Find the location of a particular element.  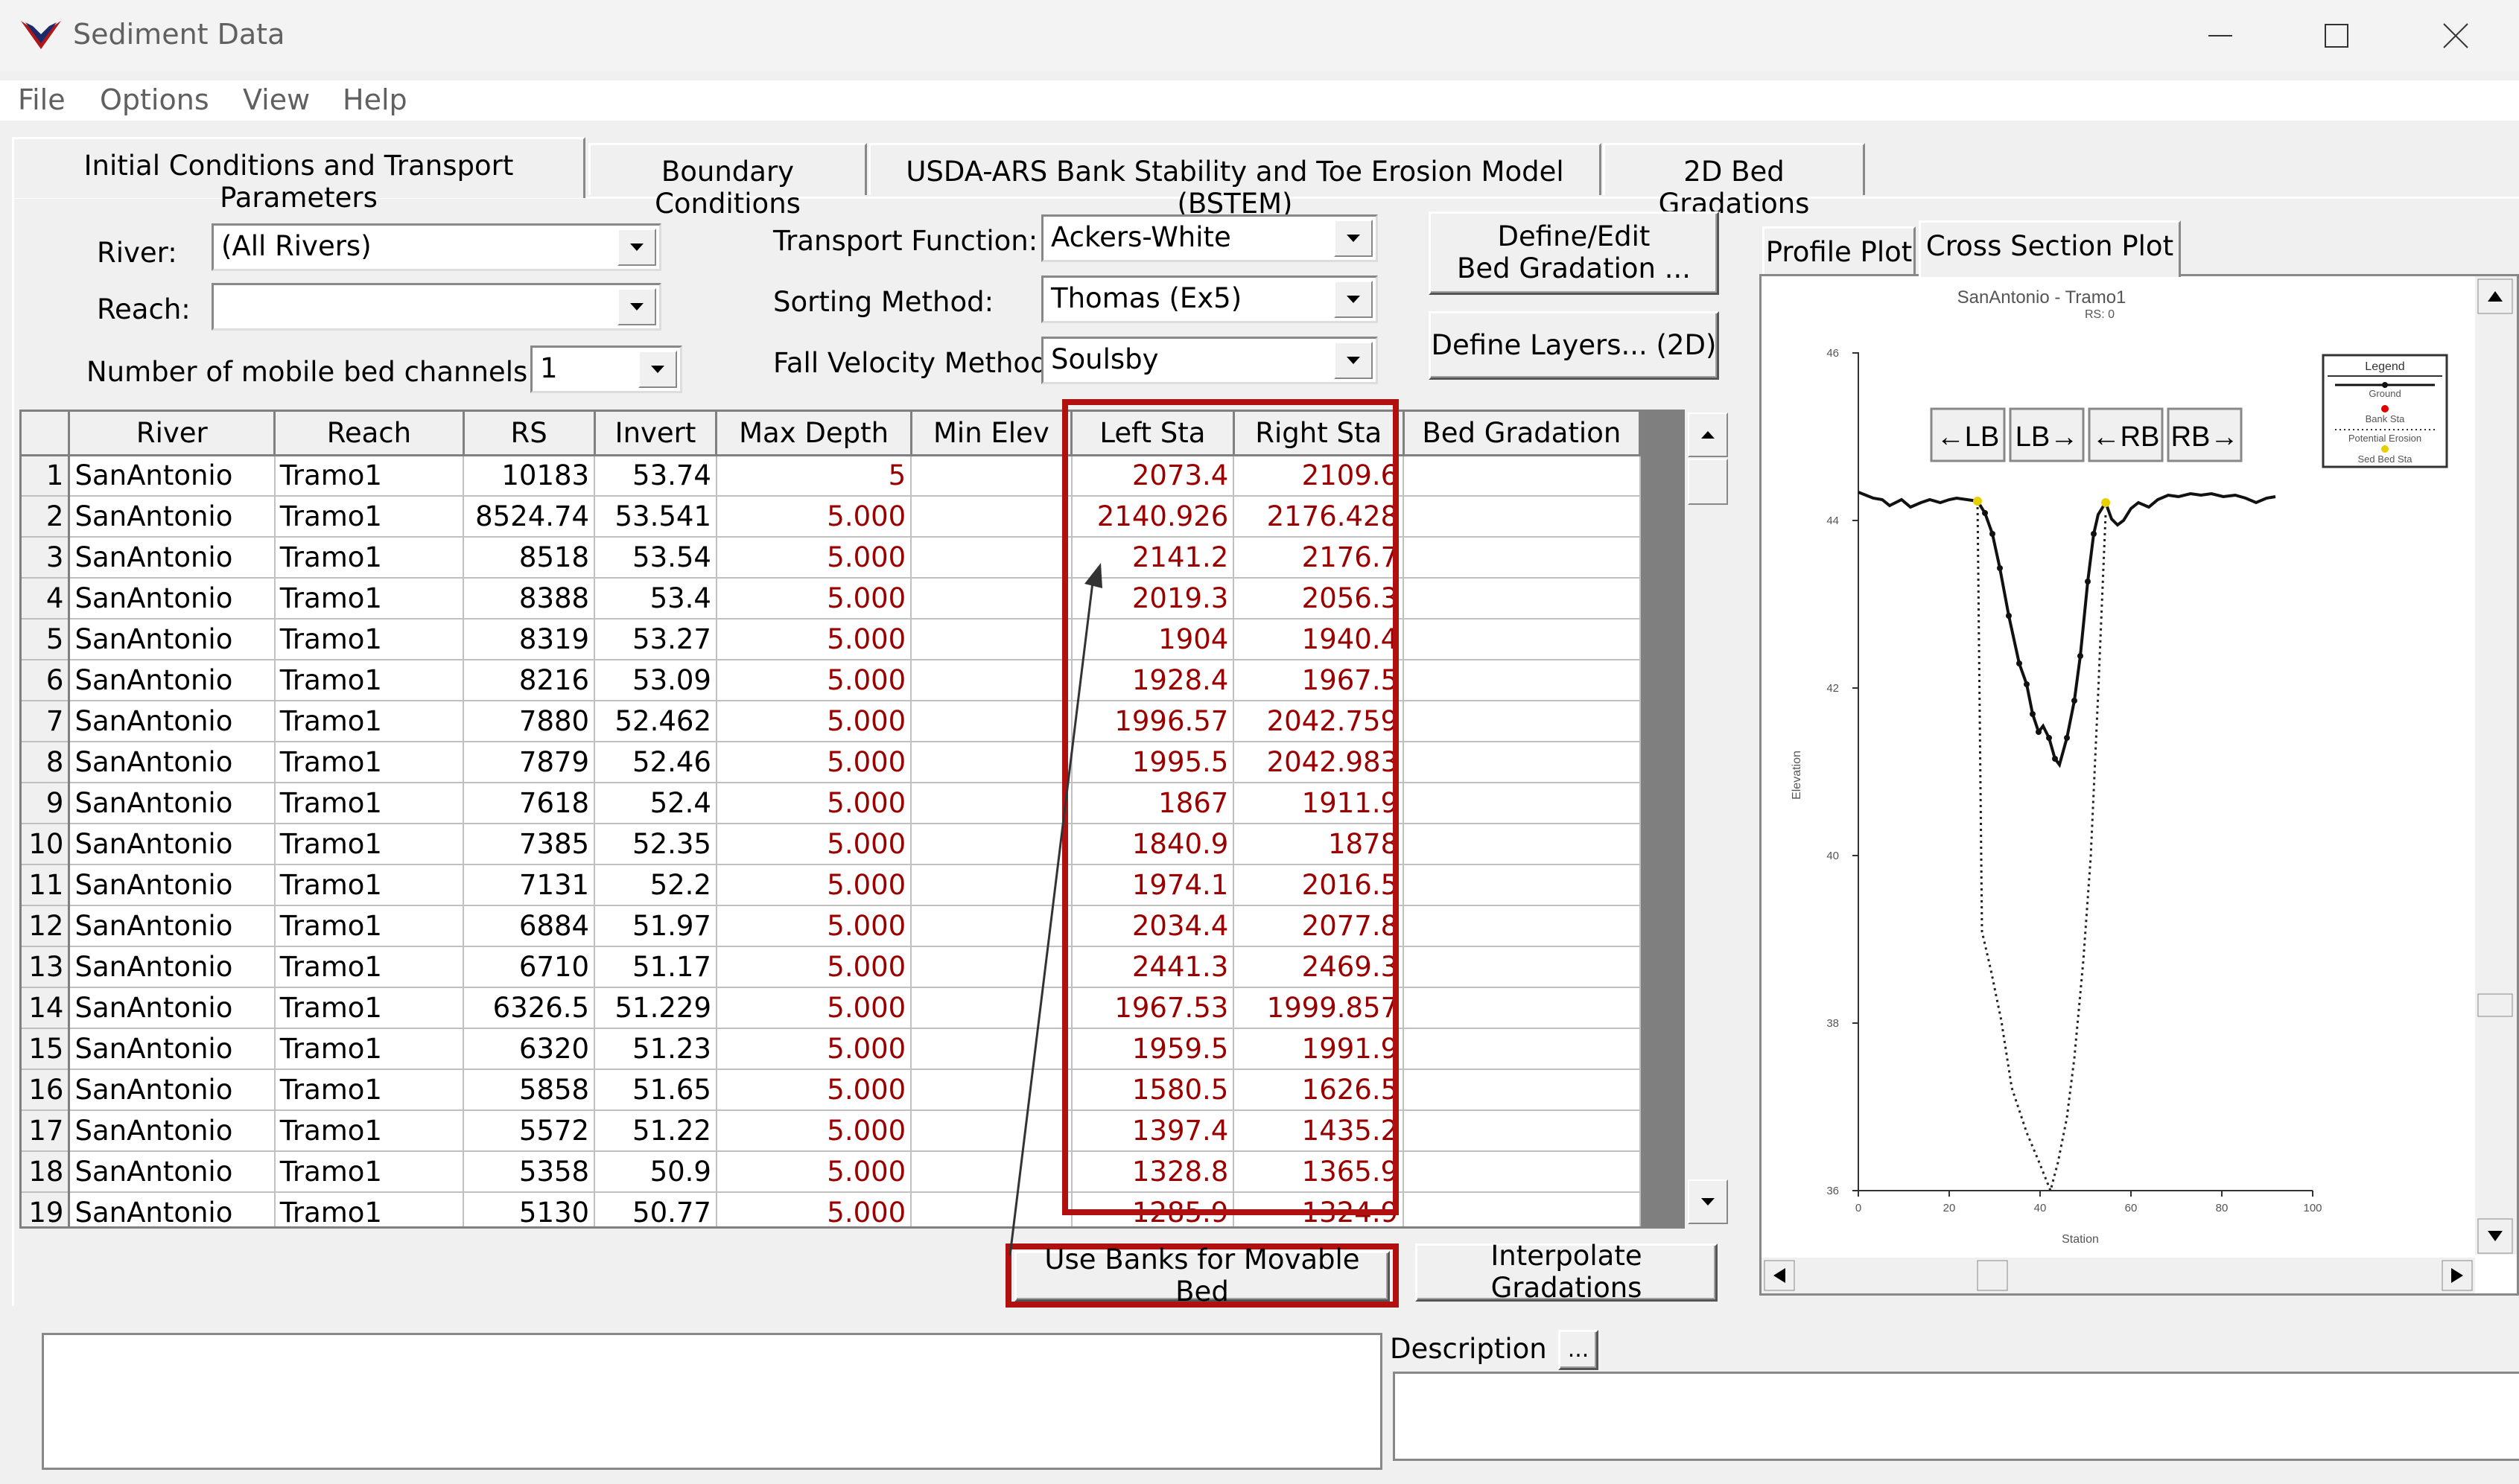

cell-rs: 8518 is located at coordinates (529, 558).